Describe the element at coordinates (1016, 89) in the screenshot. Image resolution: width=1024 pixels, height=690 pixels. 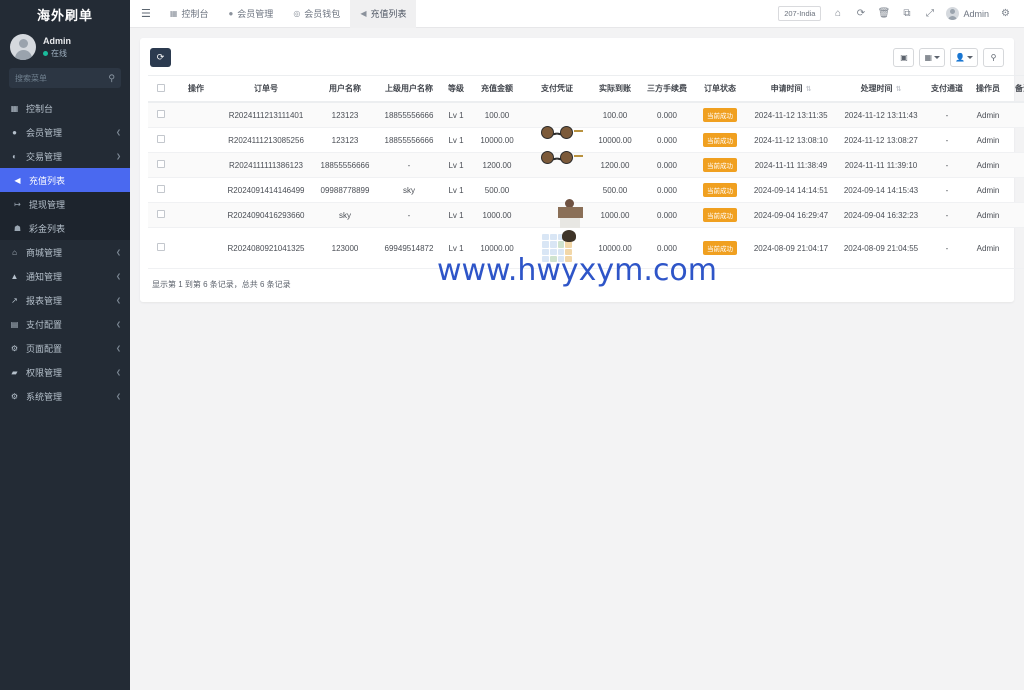
I see `column-header-remark: 备注` at that location.